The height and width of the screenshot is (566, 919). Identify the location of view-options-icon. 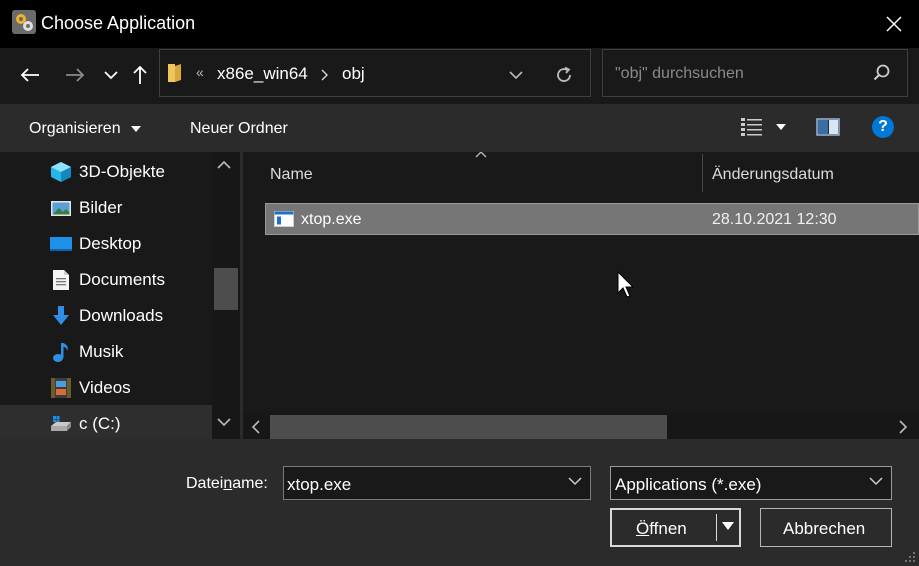
(752, 127).